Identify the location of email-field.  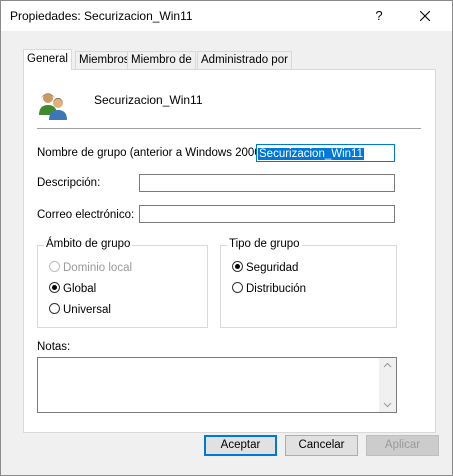
(267, 214).